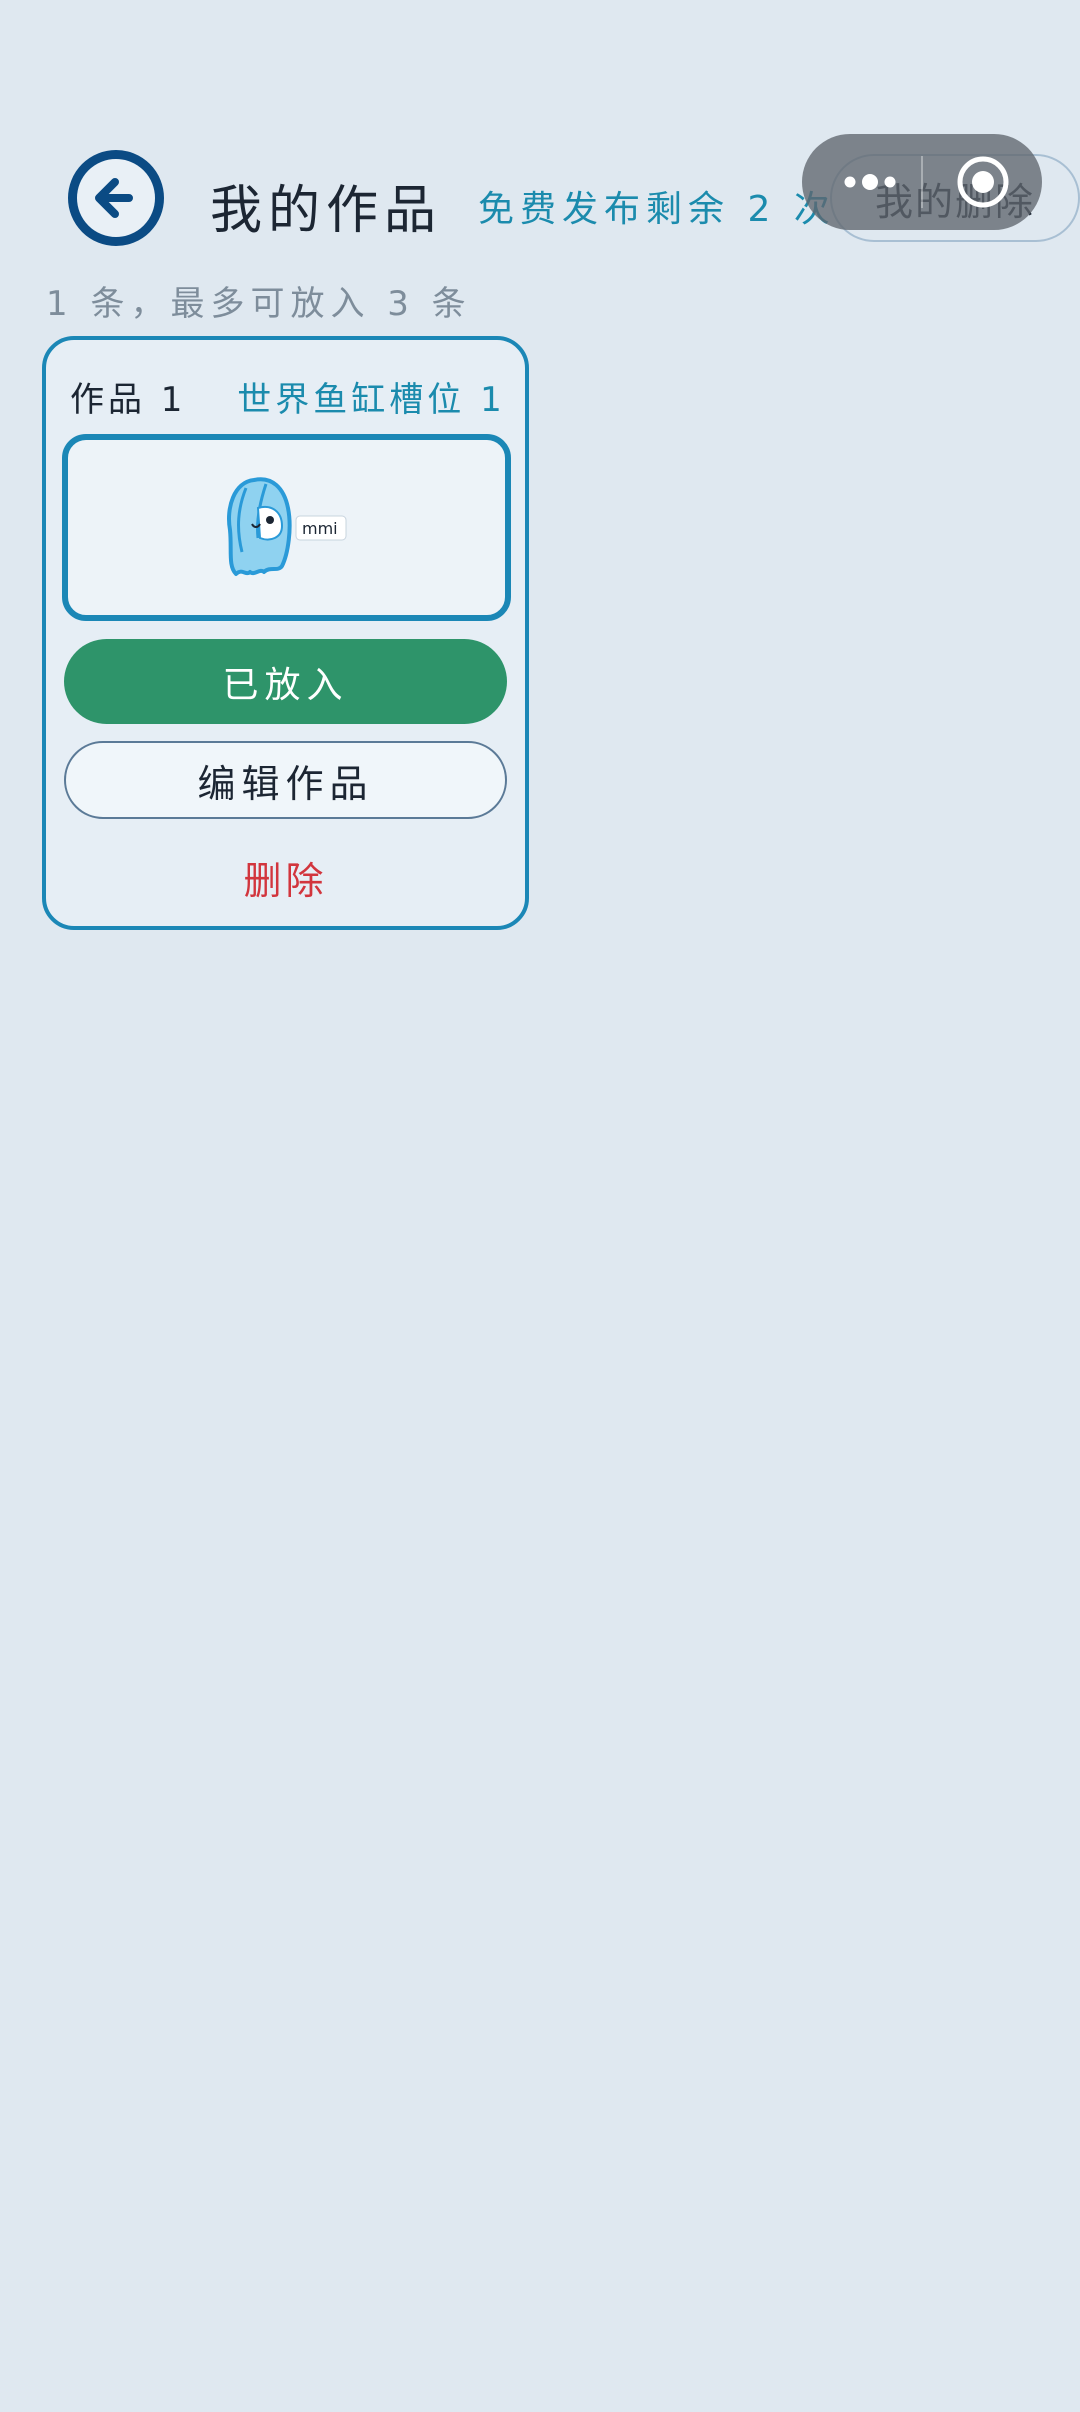 The width and height of the screenshot is (1080, 2412). What do you see at coordinates (285, 877) in the screenshot?
I see `delete-button: 删除` at bounding box center [285, 877].